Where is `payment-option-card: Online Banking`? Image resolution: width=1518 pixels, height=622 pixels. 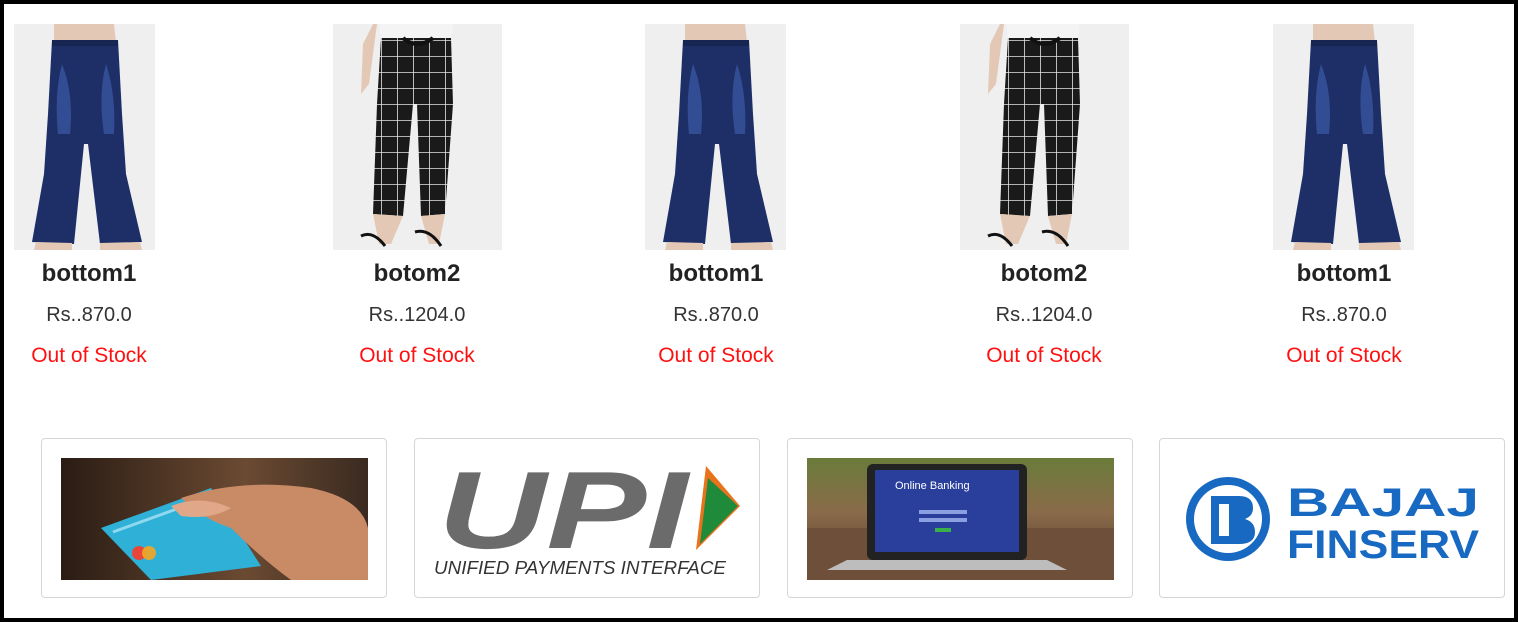
payment-option-card: Online Banking is located at coordinates (960, 518).